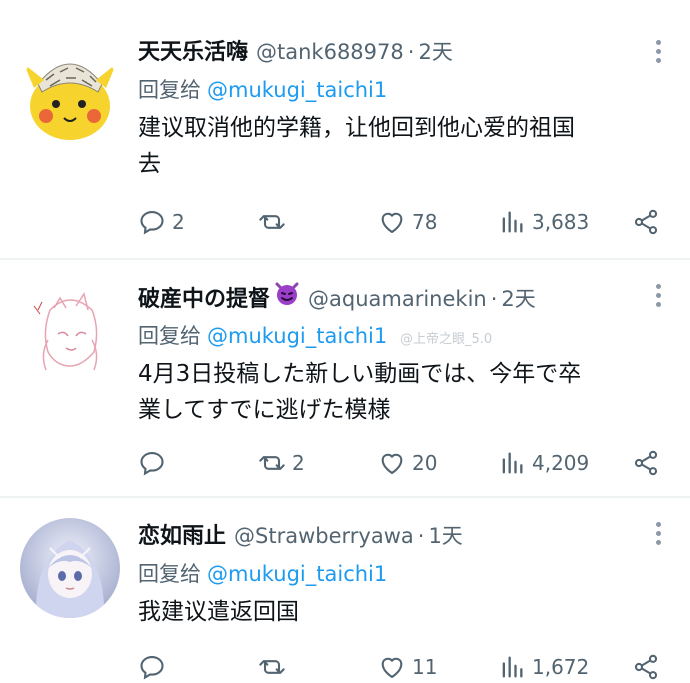  What do you see at coordinates (360, 374) in the screenshot?
I see `tweet-text-line: 4月3日投稿した新しい動画では、今年で卒` at bounding box center [360, 374].